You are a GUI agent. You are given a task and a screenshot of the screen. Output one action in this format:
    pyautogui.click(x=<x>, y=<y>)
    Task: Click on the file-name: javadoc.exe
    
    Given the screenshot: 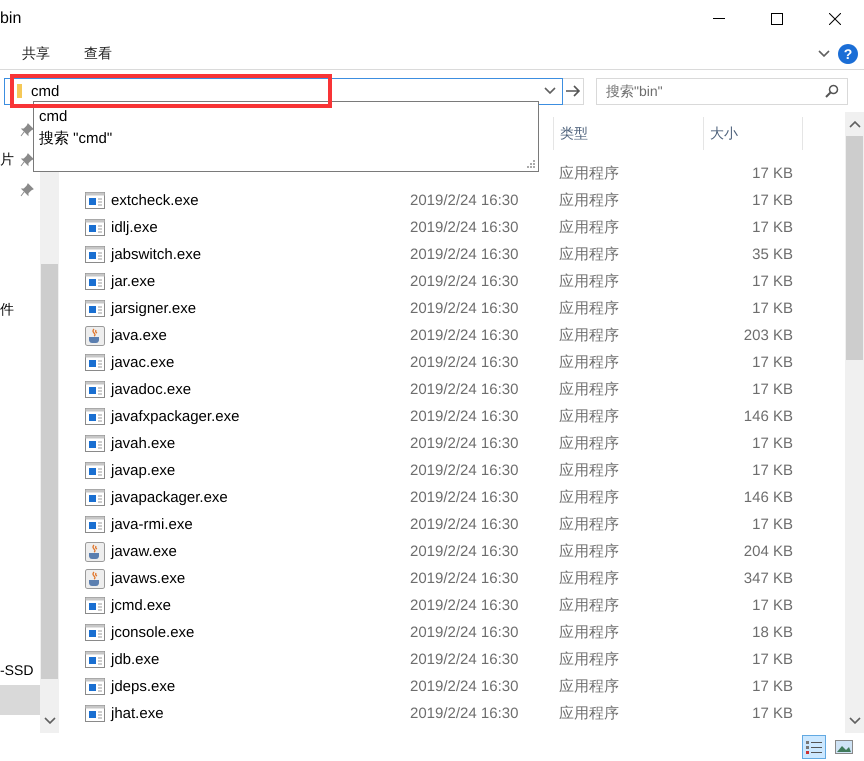 What is the action you would take?
    pyautogui.click(x=151, y=389)
    